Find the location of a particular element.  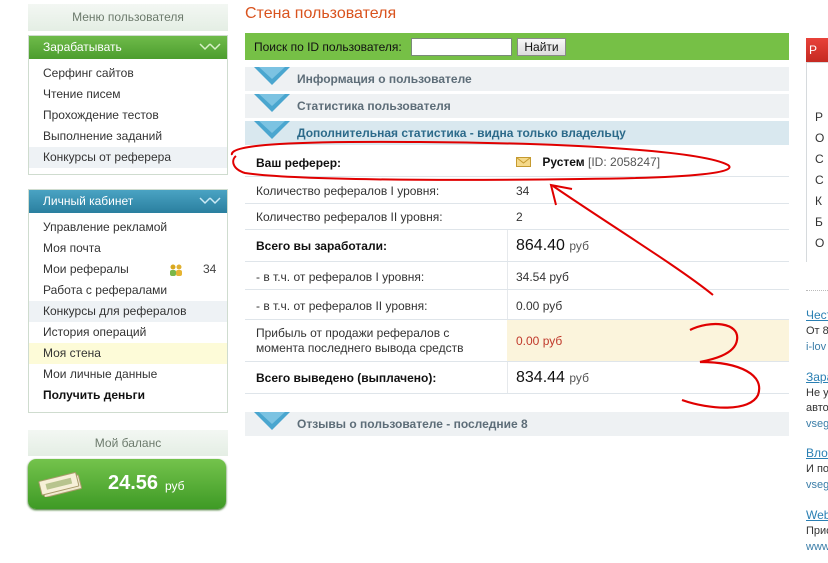

referrals-count: 34 is located at coordinates (210, 269).